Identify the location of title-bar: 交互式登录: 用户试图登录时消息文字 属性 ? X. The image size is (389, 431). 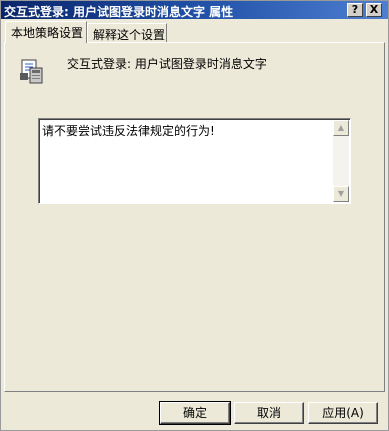
(194, 10).